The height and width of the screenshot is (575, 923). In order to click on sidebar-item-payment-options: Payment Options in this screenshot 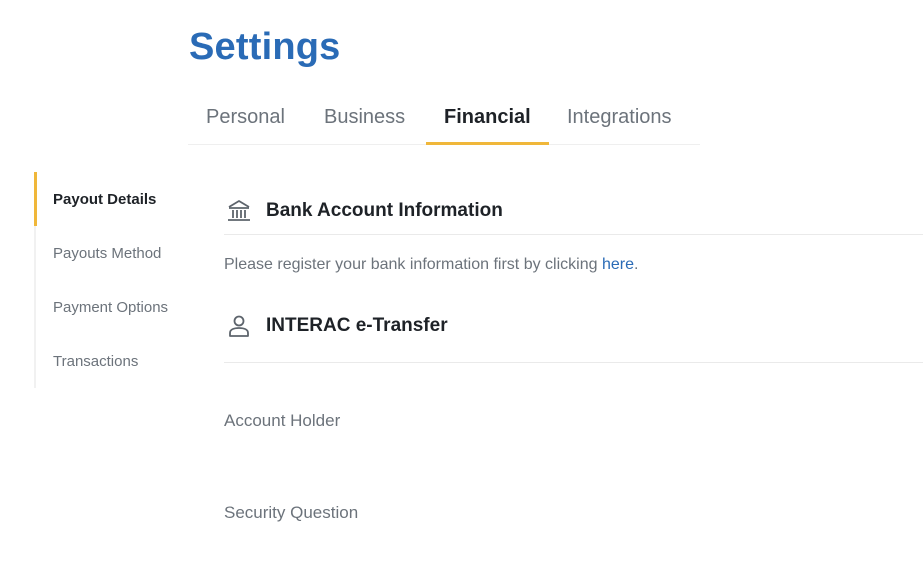, I will do `click(110, 307)`.